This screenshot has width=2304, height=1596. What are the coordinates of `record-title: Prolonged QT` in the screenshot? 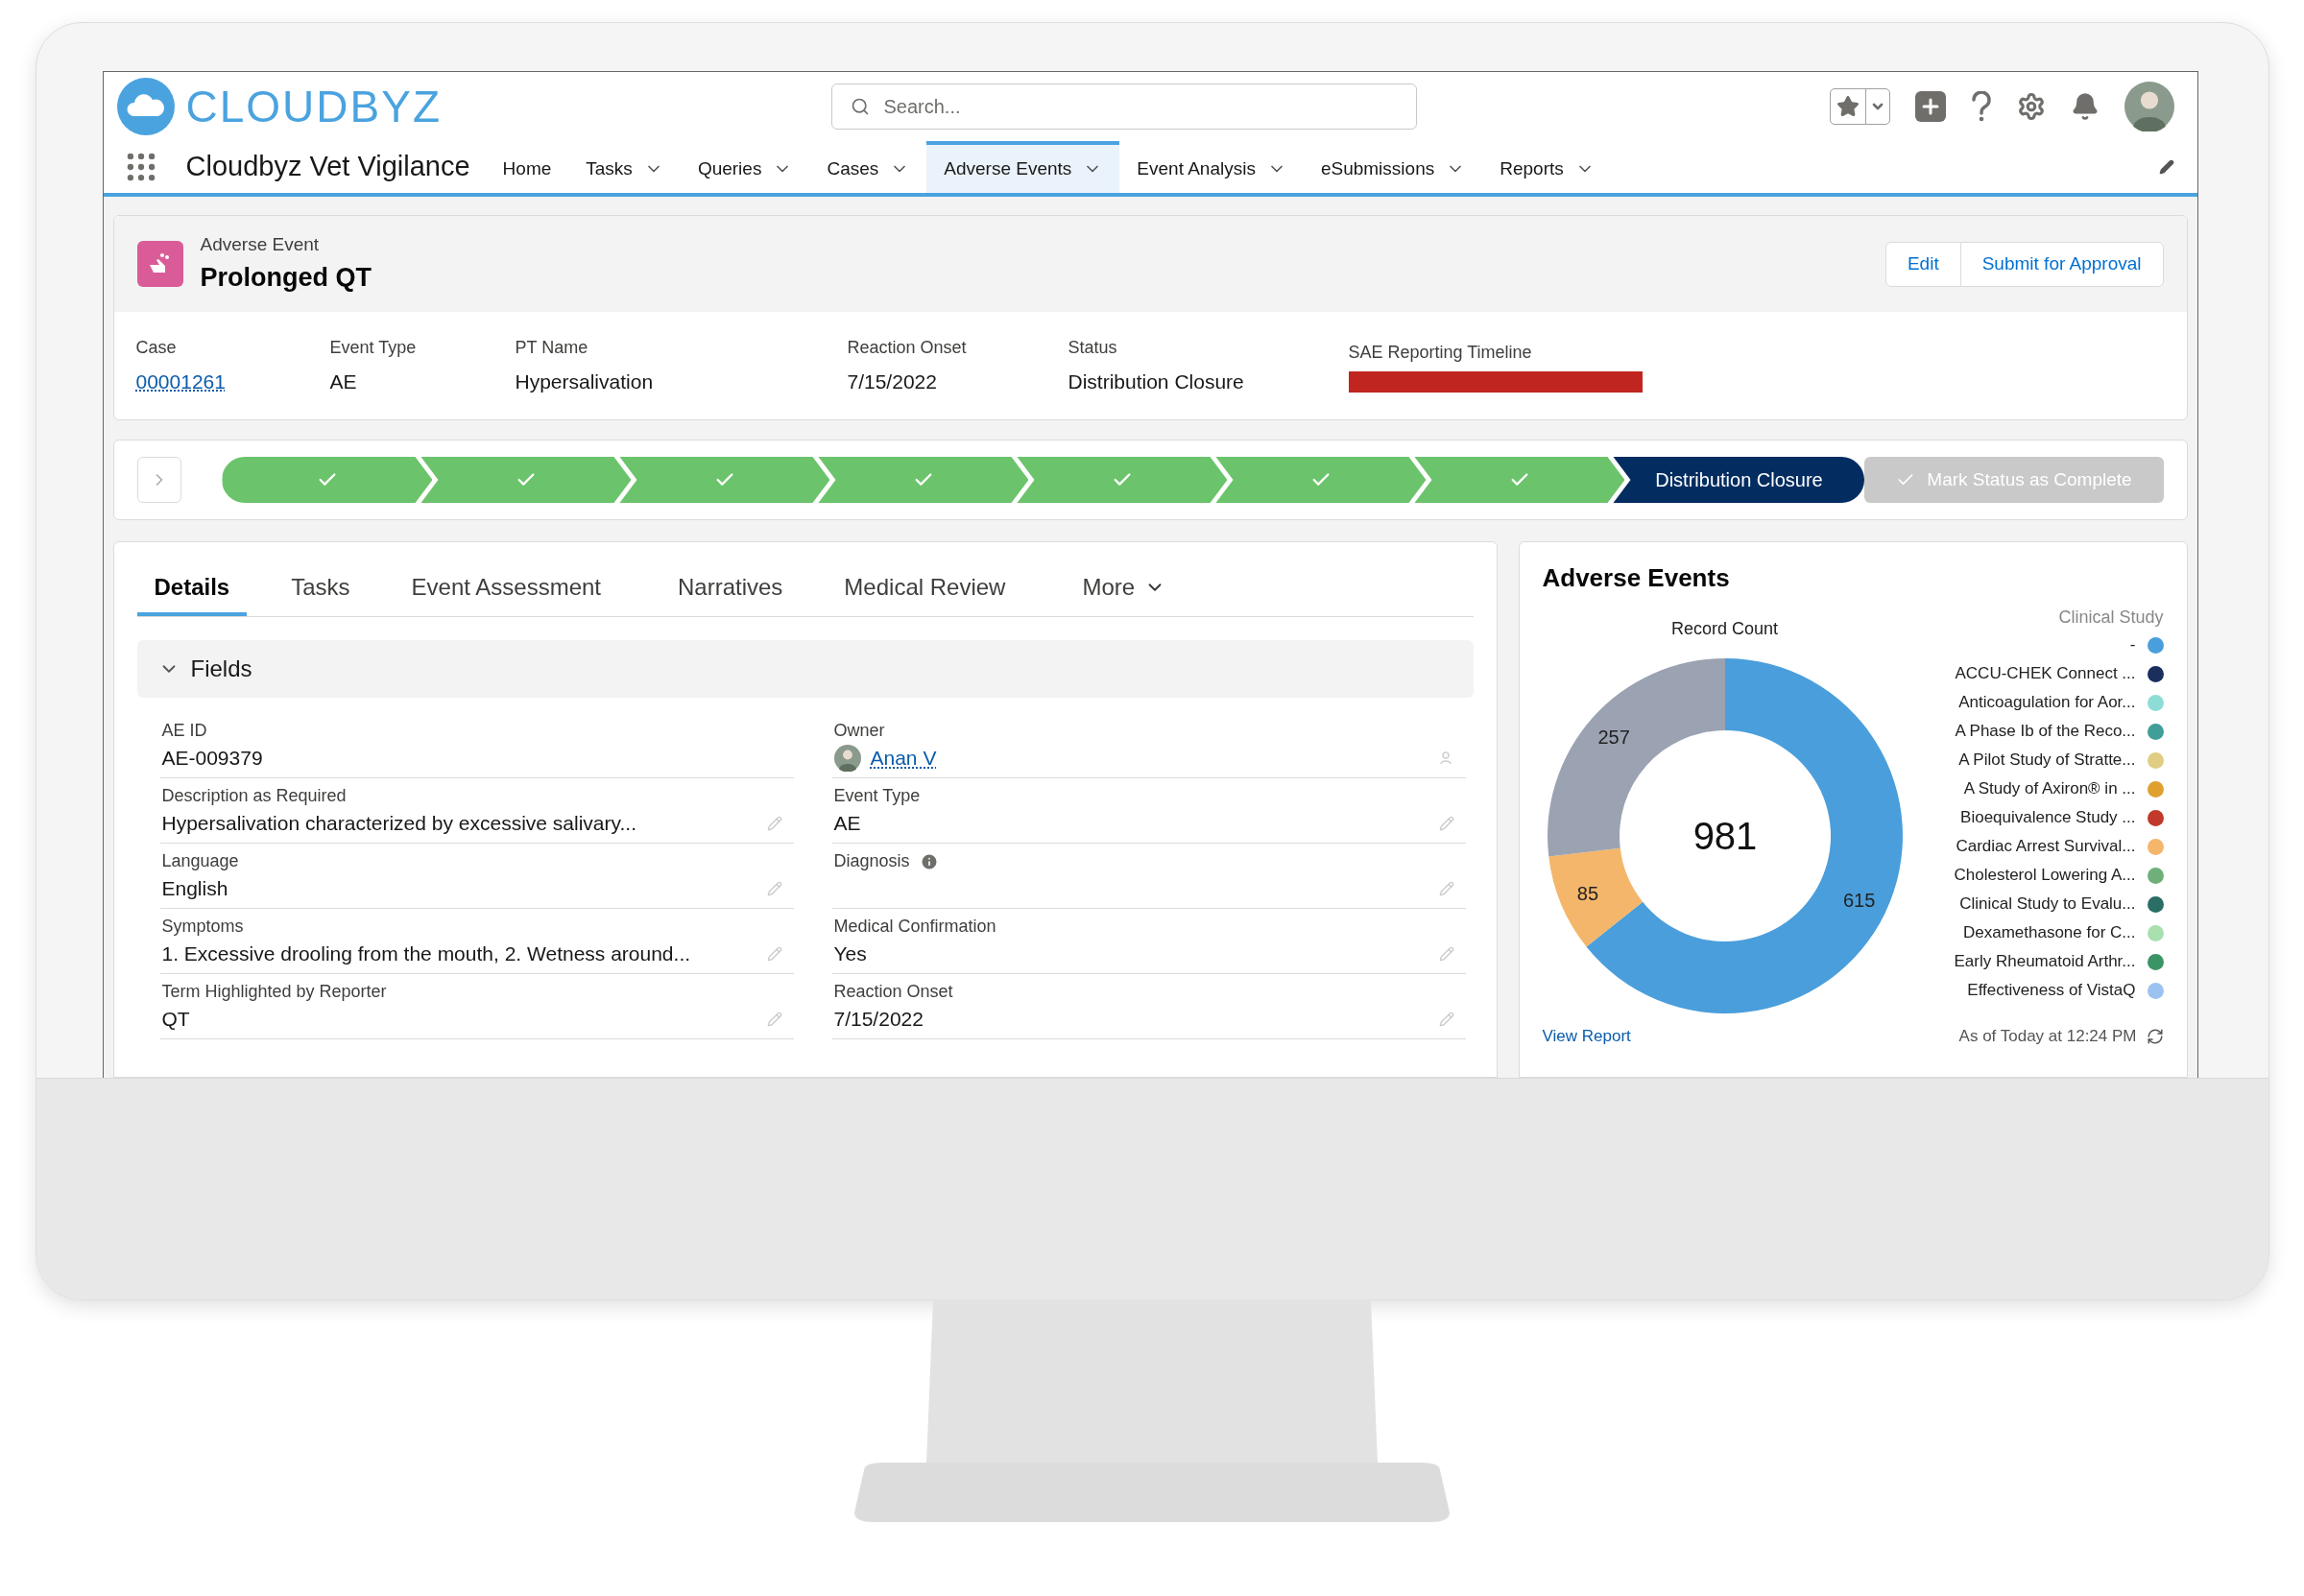 It's located at (286, 278).